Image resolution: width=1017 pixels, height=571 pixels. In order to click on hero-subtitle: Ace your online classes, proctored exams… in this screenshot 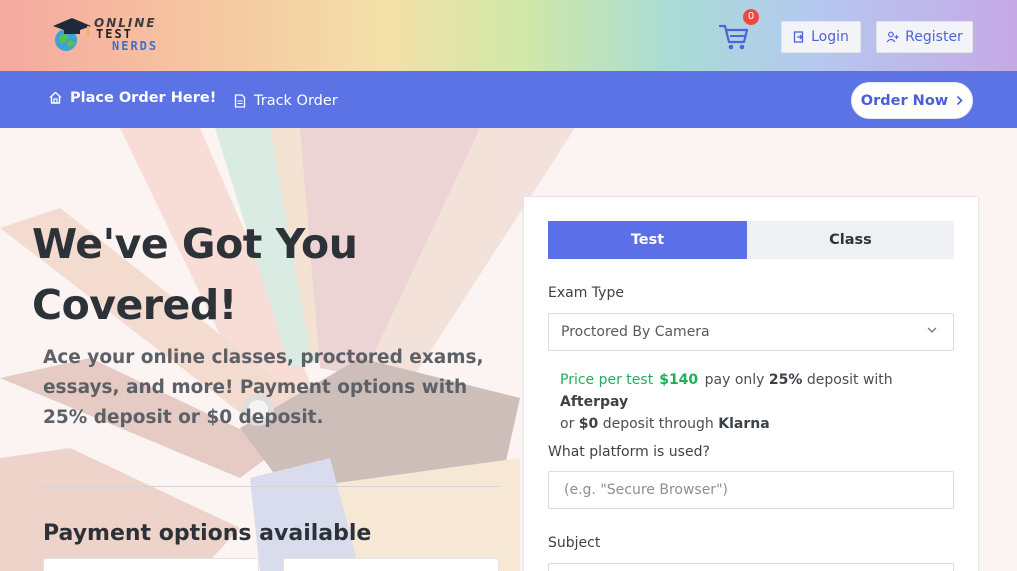, I will do `click(263, 387)`.